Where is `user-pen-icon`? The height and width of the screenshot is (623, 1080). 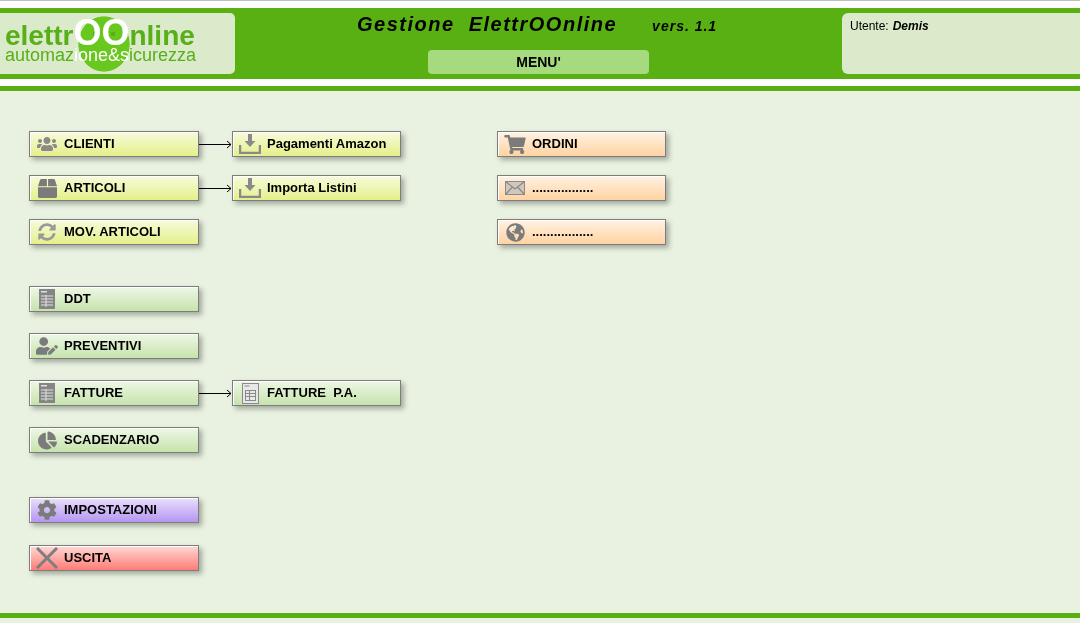 user-pen-icon is located at coordinates (47, 346).